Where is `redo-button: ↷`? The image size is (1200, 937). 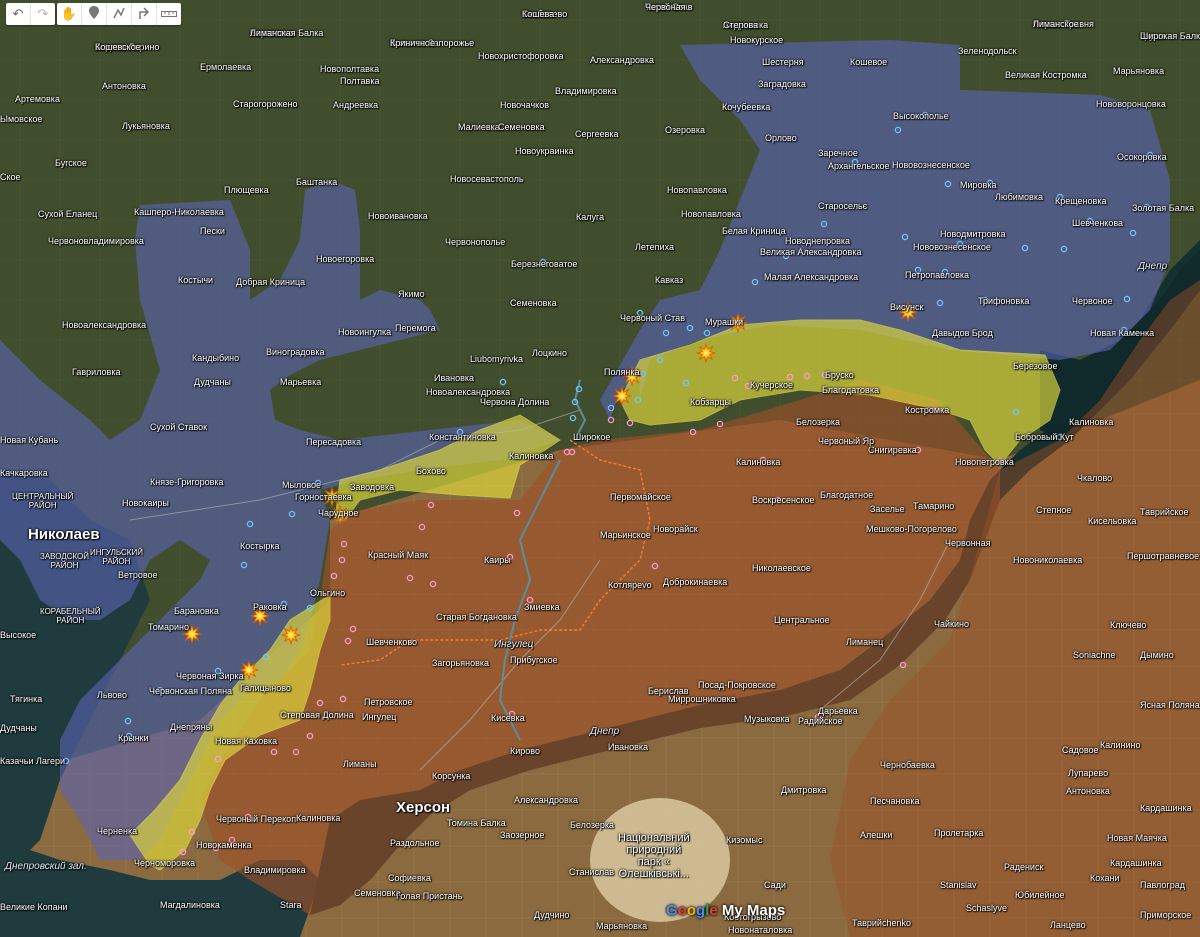
redo-button: ↷ is located at coordinates (42, 14).